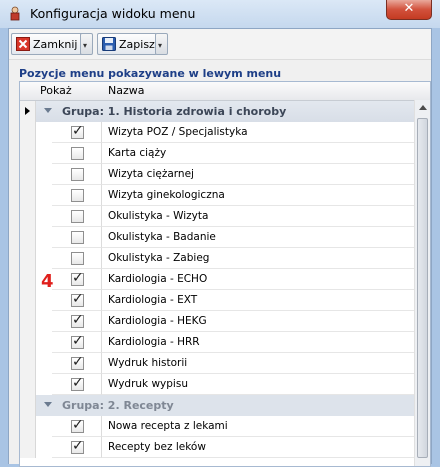 Image resolution: width=440 pixels, height=467 pixels. What do you see at coordinates (113, 13) in the screenshot?
I see `window-title: Konfiguracja widoku menu` at bounding box center [113, 13].